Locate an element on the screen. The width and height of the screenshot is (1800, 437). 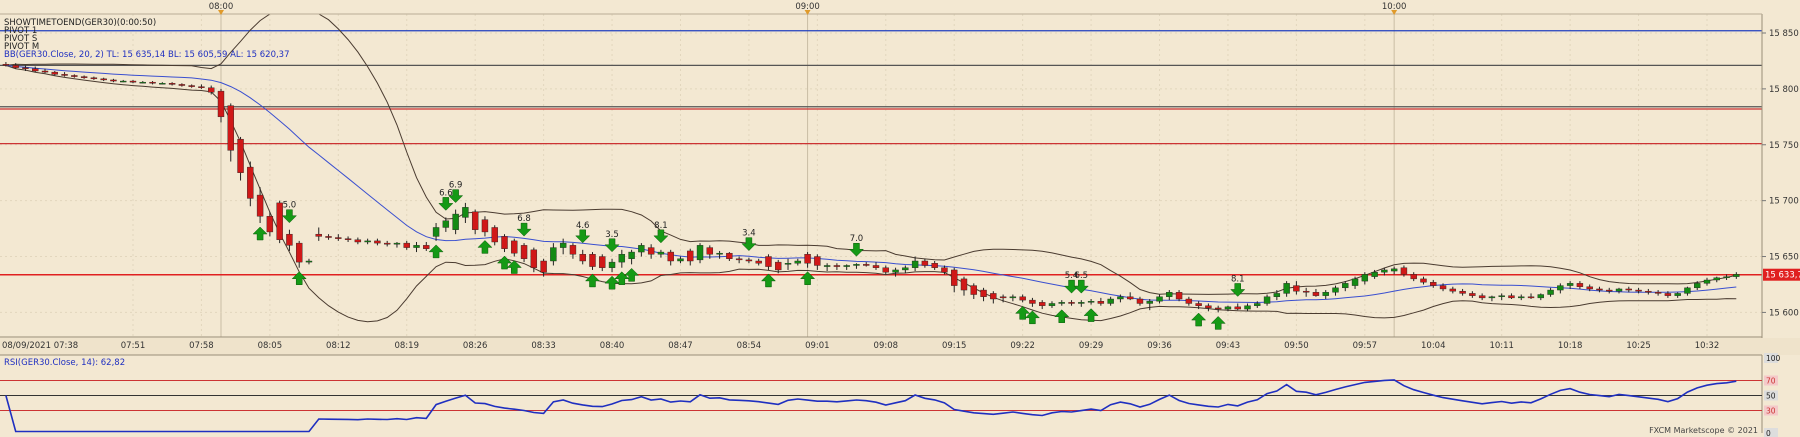
x-tick-label: 09:15 is located at coordinates (954, 346).